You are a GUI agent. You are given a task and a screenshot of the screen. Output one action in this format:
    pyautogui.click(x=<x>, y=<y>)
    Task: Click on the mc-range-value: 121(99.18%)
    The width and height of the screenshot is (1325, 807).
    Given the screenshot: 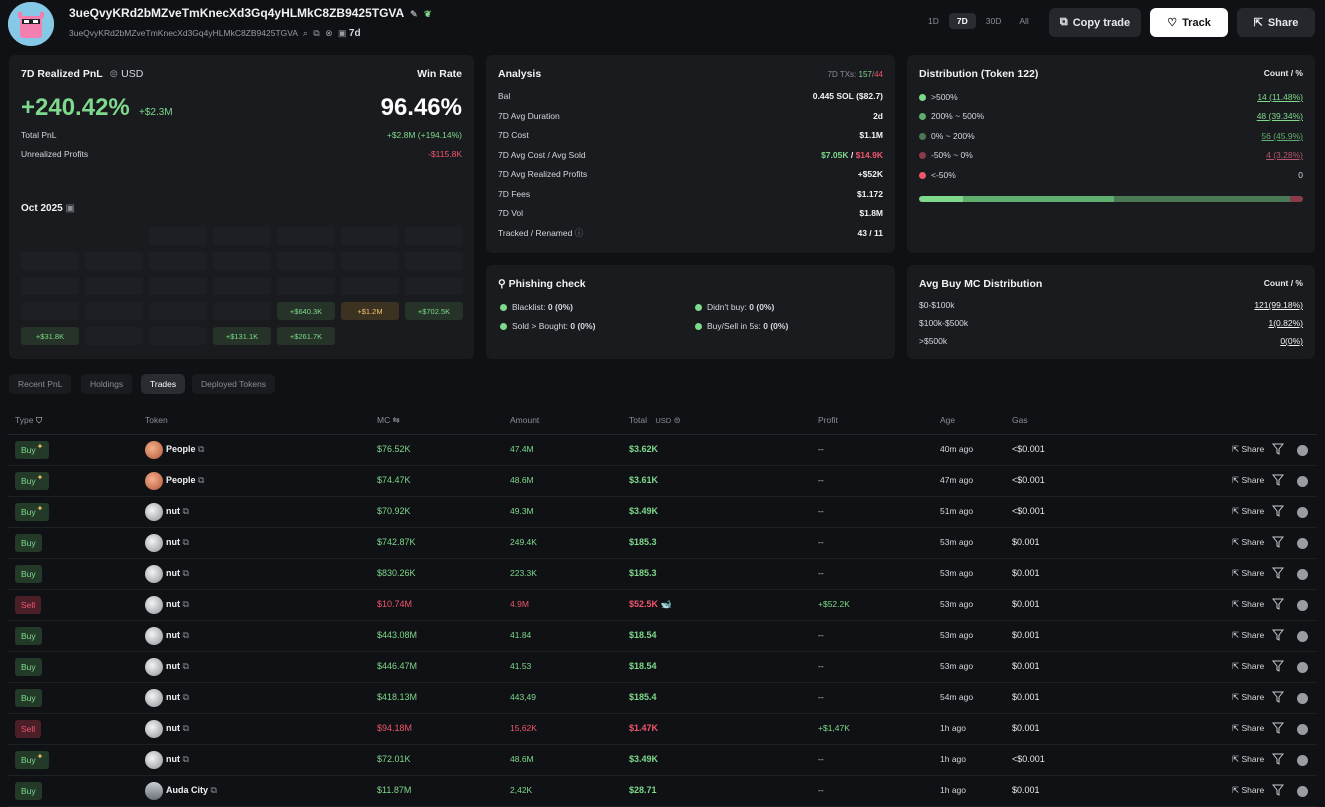 What is the action you would take?
    pyautogui.click(x=1278, y=305)
    